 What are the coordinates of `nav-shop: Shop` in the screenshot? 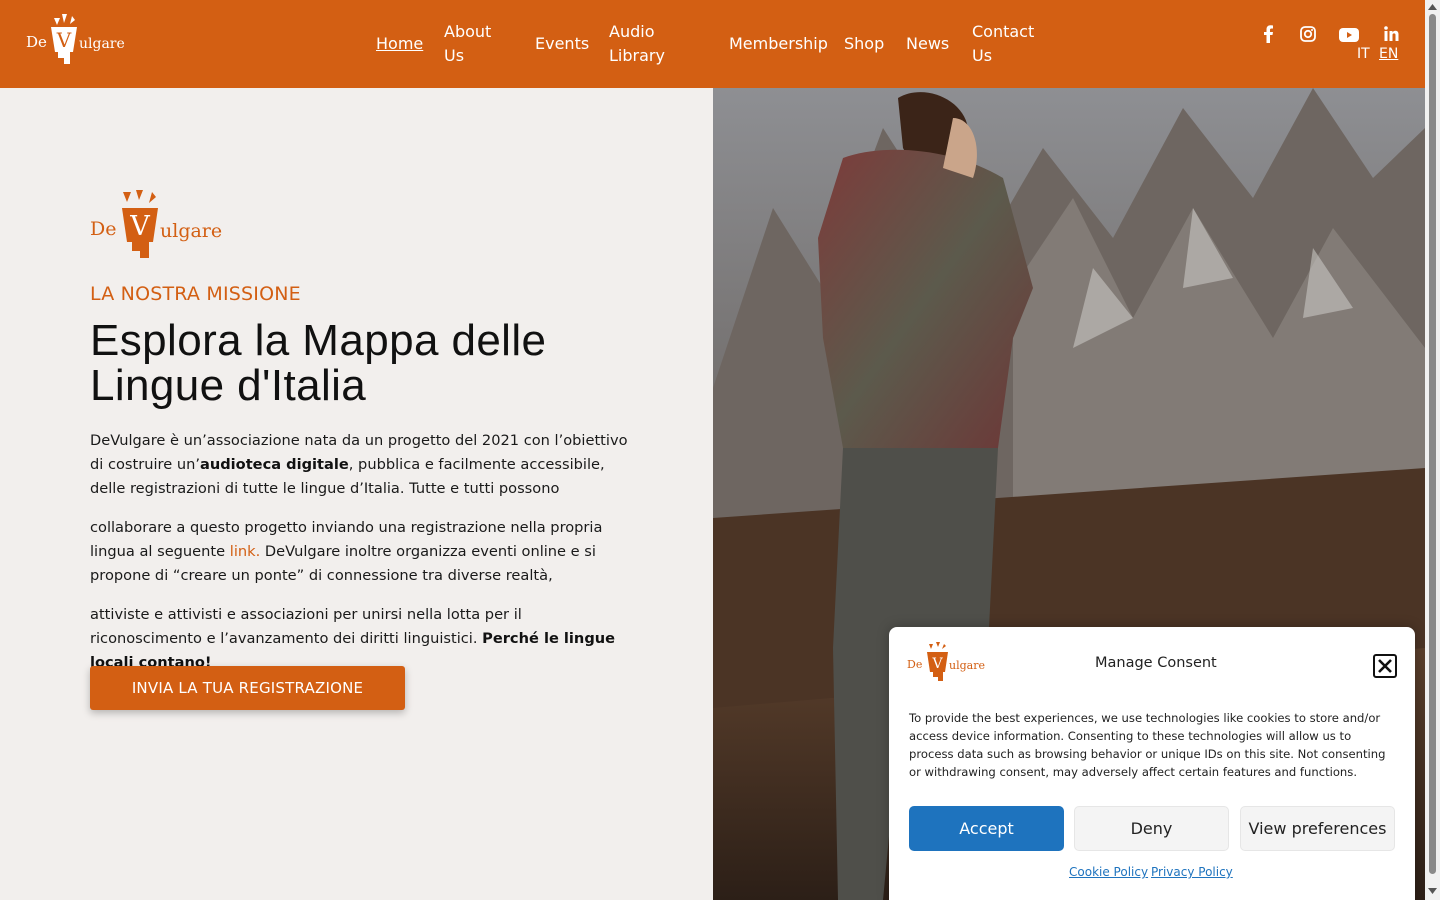 It's located at (864, 44).